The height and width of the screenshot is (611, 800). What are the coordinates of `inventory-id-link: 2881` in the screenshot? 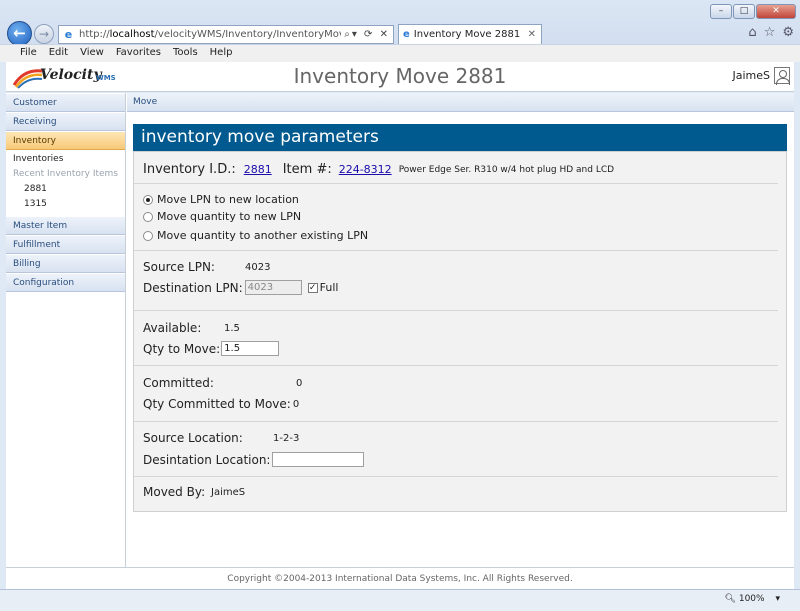 It's located at (258, 169).